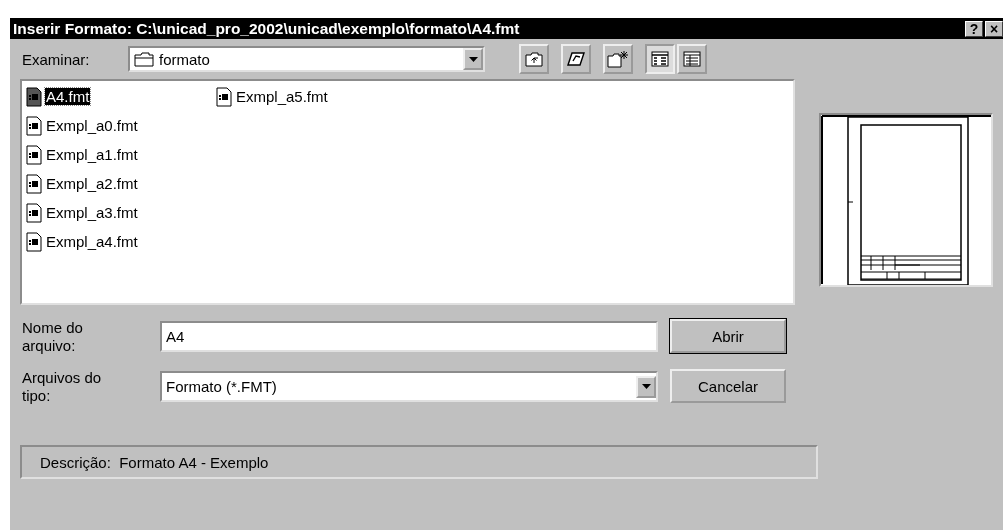  What do you see at coordinates (121, 125) in the screenshot?
I see `file-item: Exmpl_a0.fmt` at bounding box center [121, 125].